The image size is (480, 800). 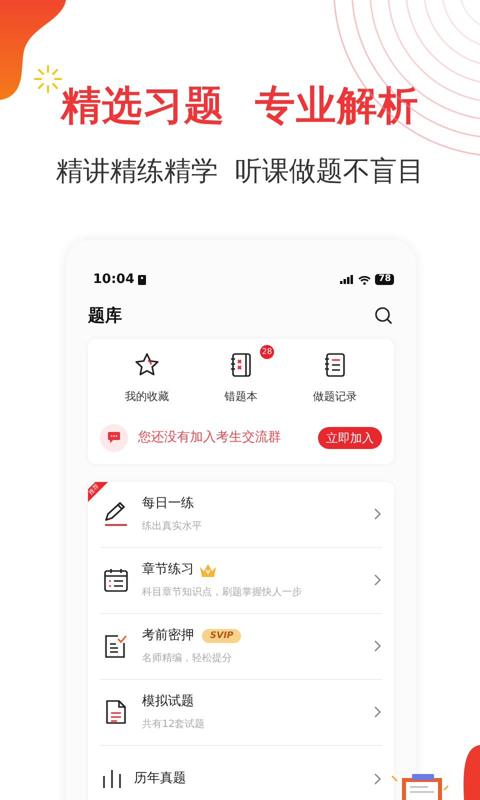 I want to click on calendar-icon, so click(x=116, y=580).